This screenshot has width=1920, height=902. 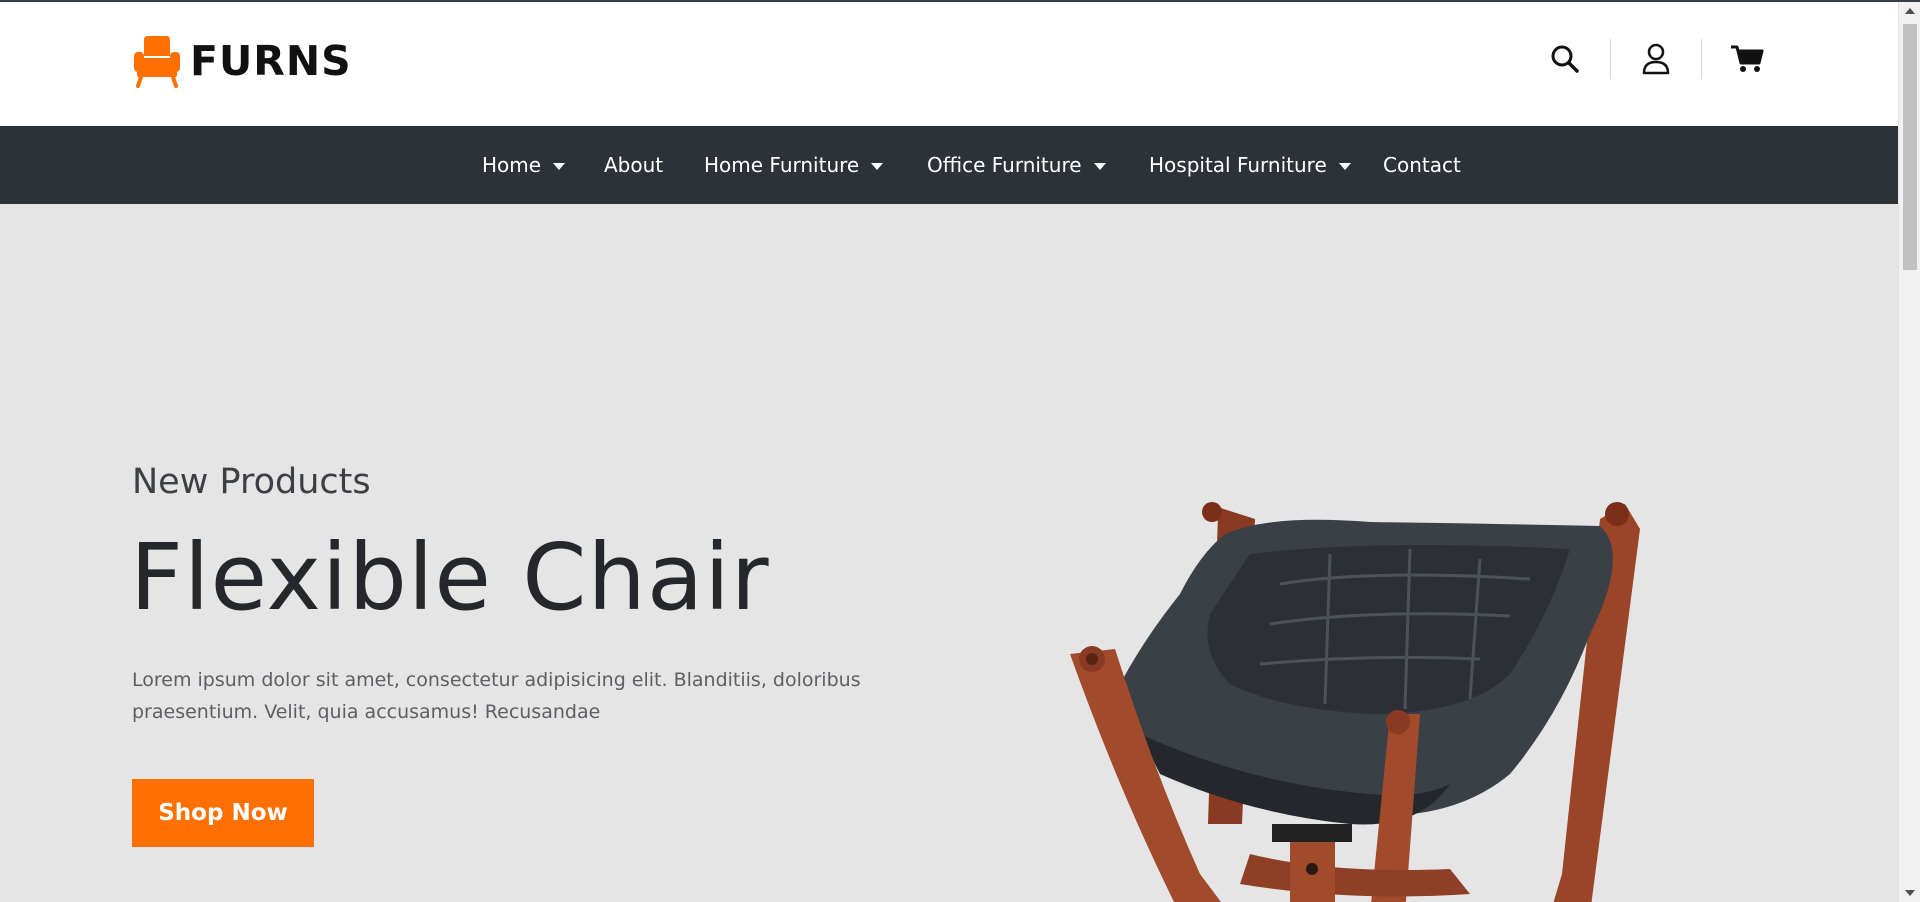 I want to click on search-icon, so click(x=1565, y=59).